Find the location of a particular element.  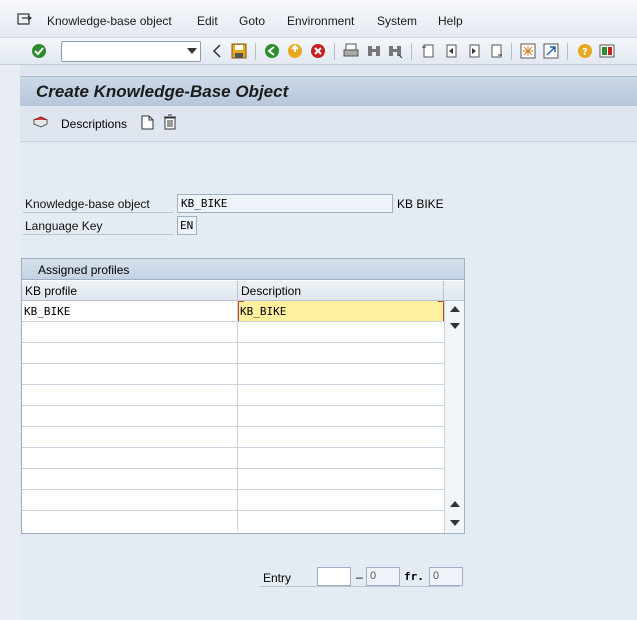

column-header-description: Description is located at coordinates (341, 291).